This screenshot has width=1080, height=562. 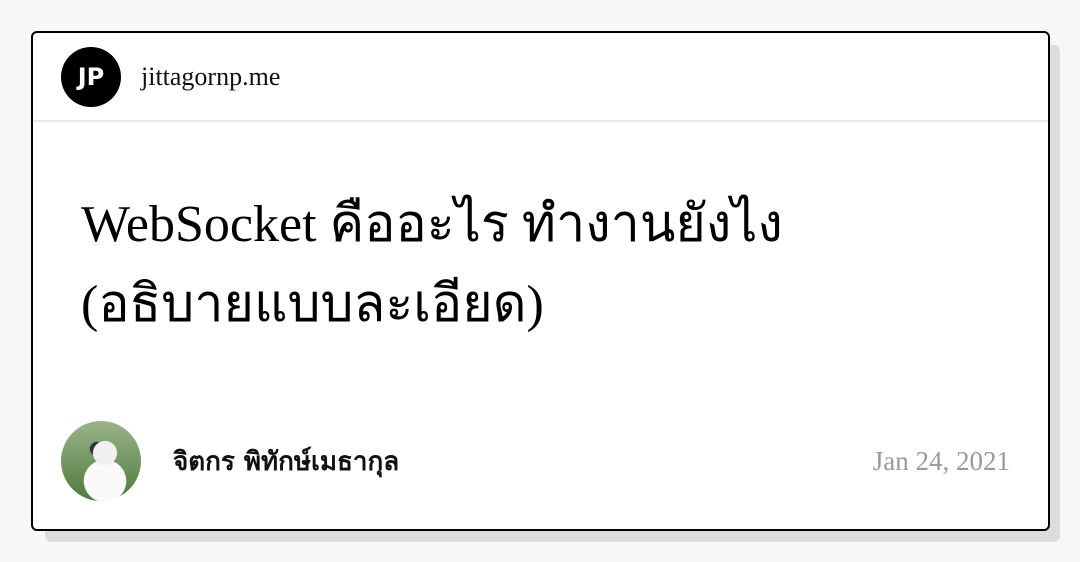 I want to click on author-name: จิตกร พิทักษ์เมธากุล, so click(x=286, y=461).